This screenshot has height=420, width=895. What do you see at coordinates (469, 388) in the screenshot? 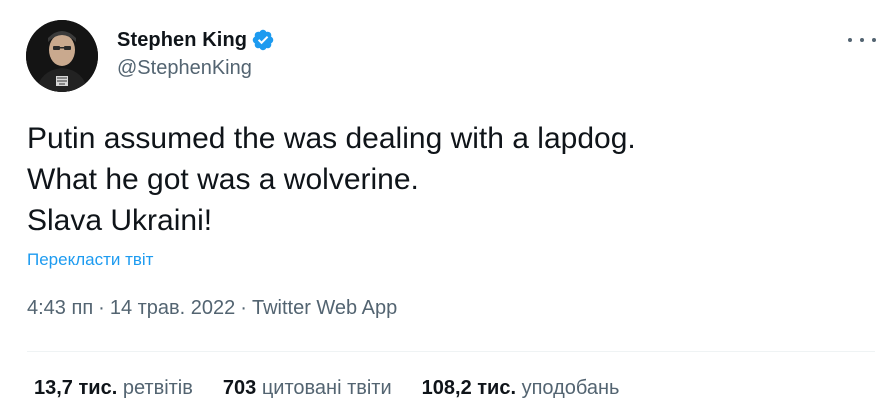
I see `stat-value: 108,2 тис.` at bounding box center [469, 388].